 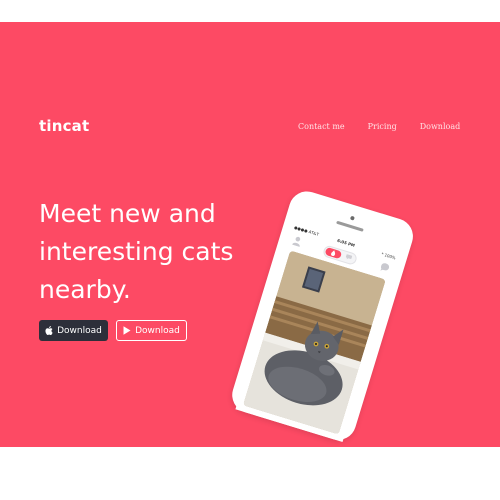 I want to click on play-store-download-button: Download, so click(x=151, y=330).